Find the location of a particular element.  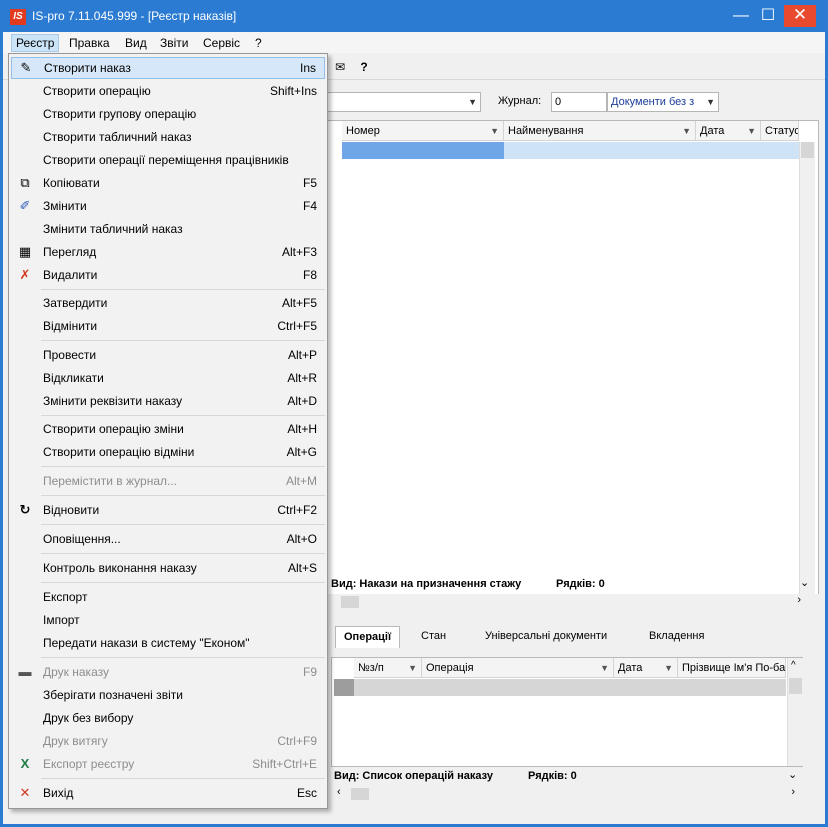

menu-reestr: Реєстр is located at coordinates (35, 43).